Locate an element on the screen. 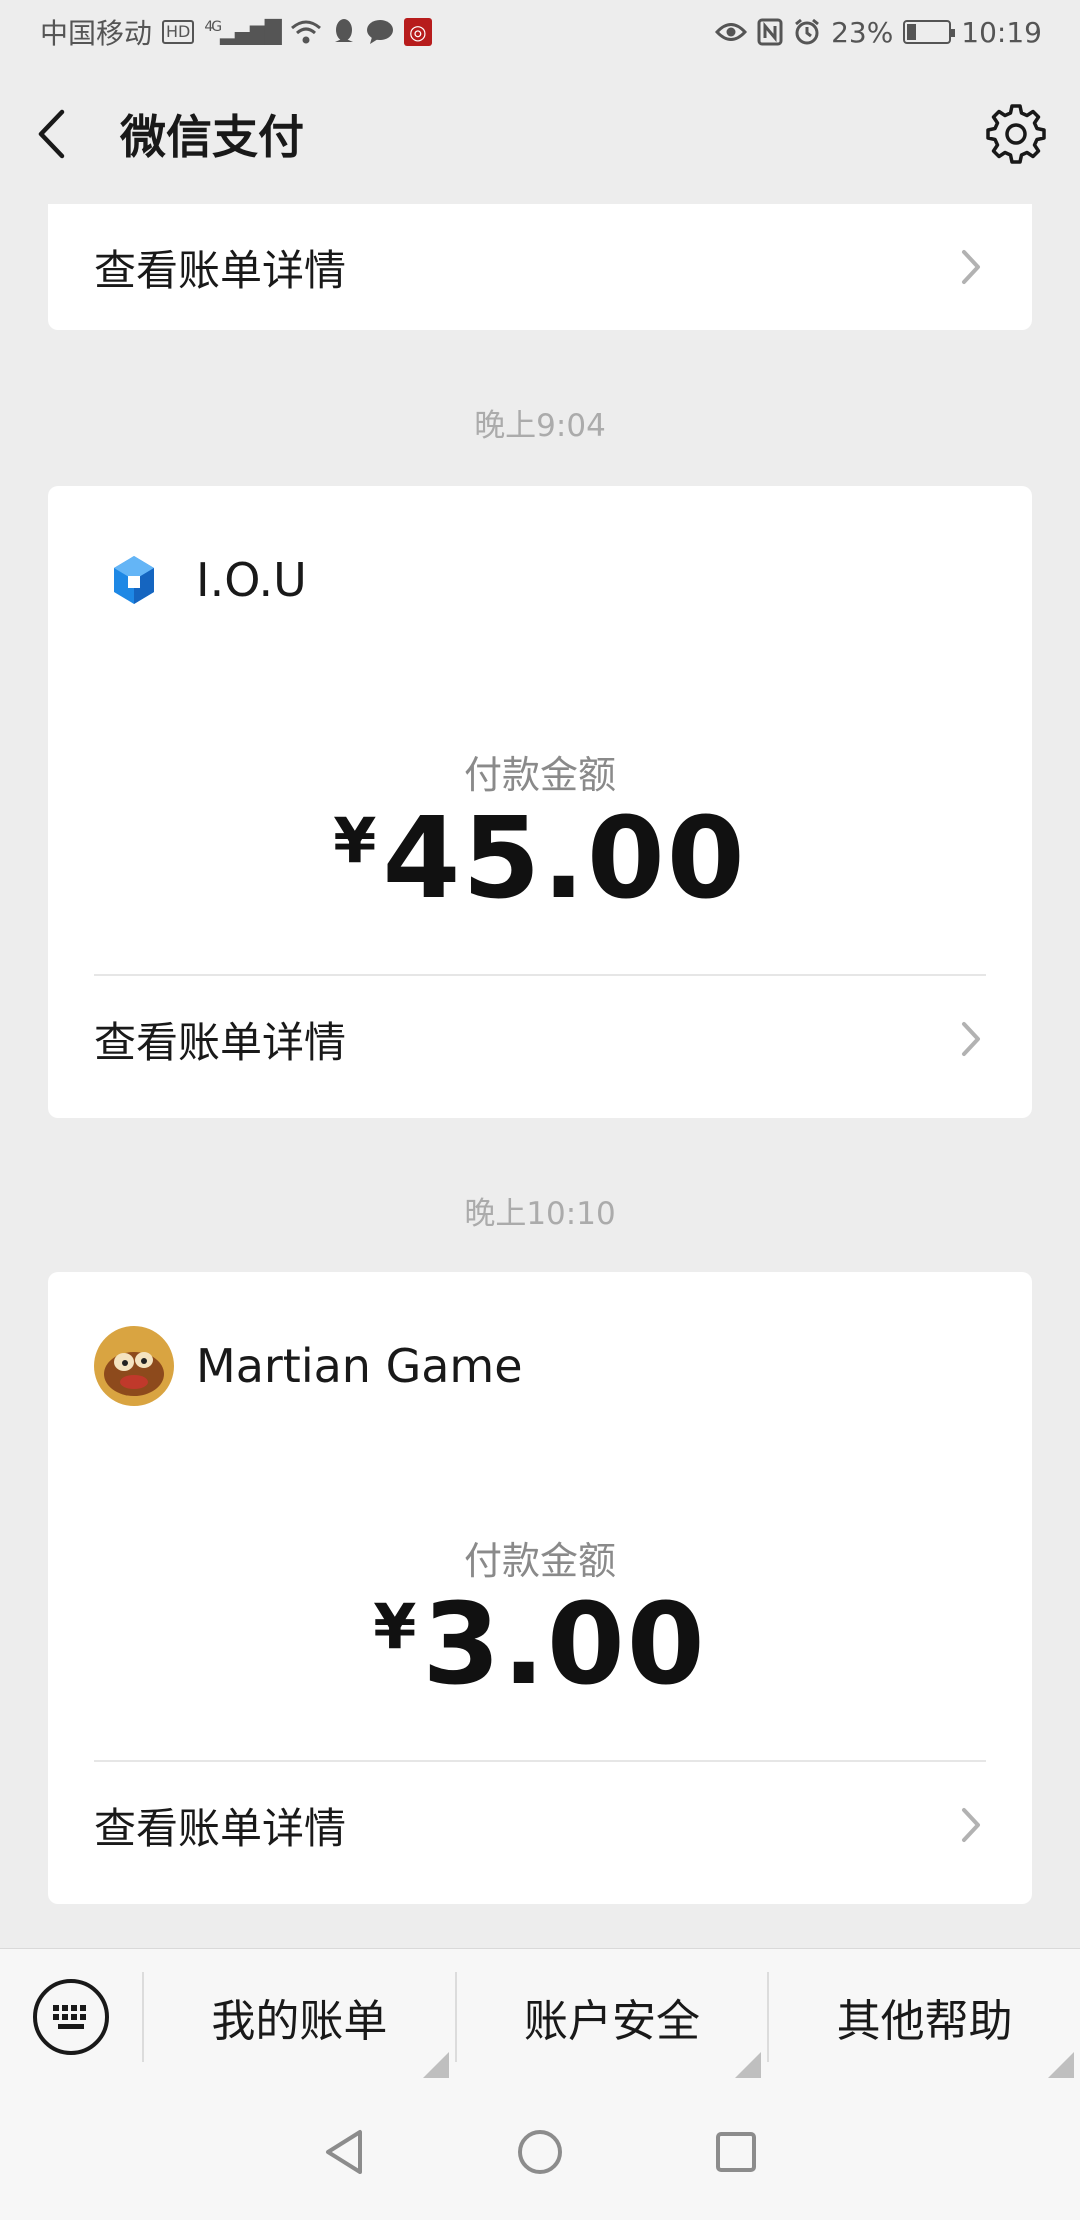  status-bar: 中国移动 HD 4G▂▄▆█ ◎ 23% 10:19 is located at coordinates (540, 32).